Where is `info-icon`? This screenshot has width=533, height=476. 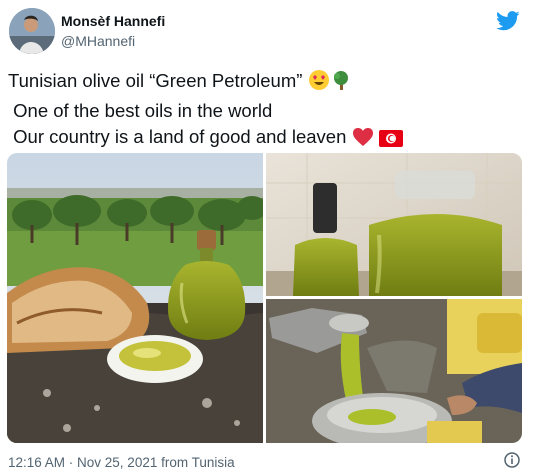 info-icon is located at coordinates (512, 460).